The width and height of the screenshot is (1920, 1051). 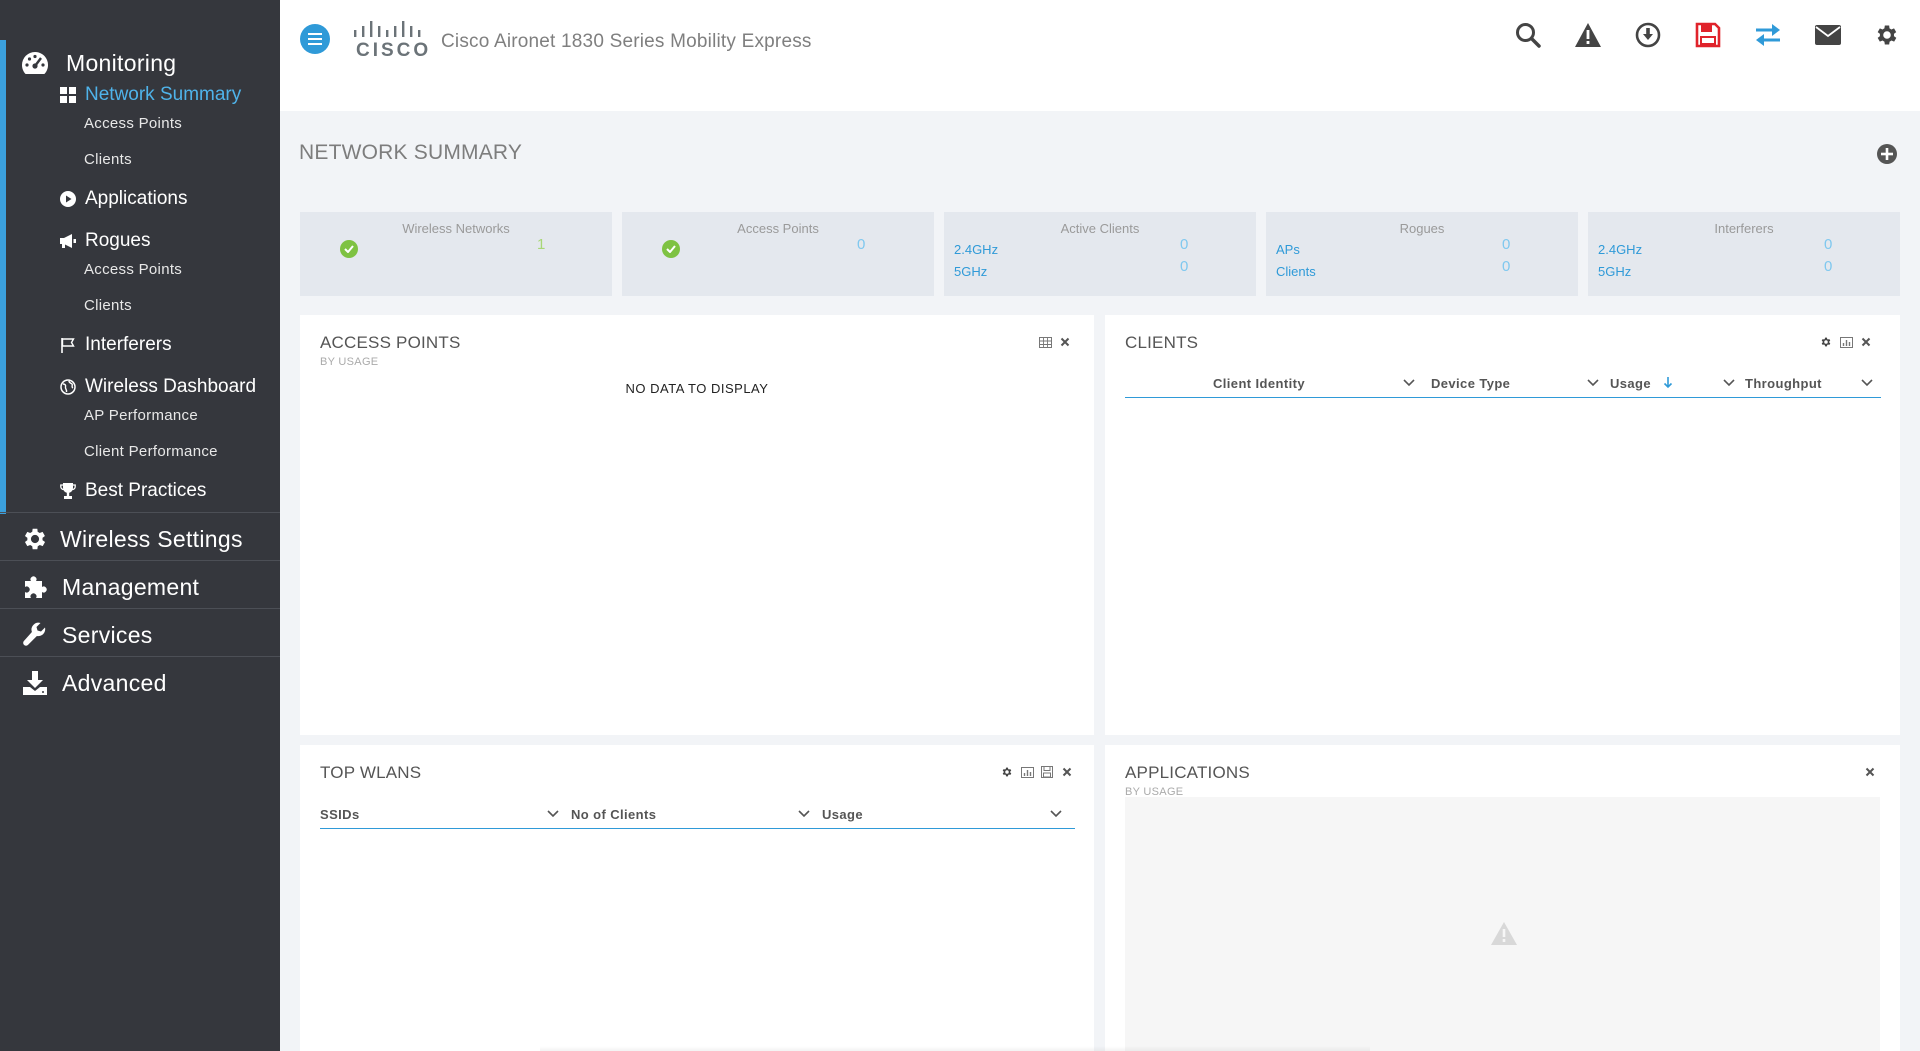 I want to click on menu-toggle-button, so click(x=315, y=39).